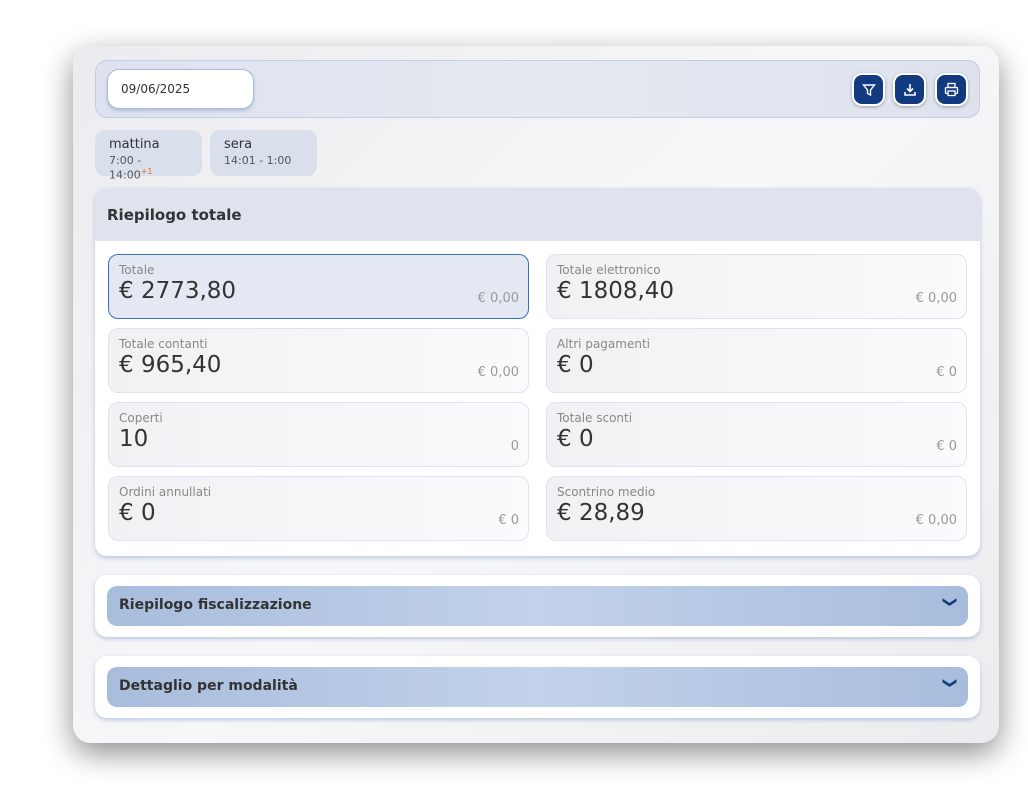  What do you see at coordinates (318, 360) in the screenshot?
I see `summary-tile: Totale contanti € 965,40 € 0,00` at bounding box center [318, 360].